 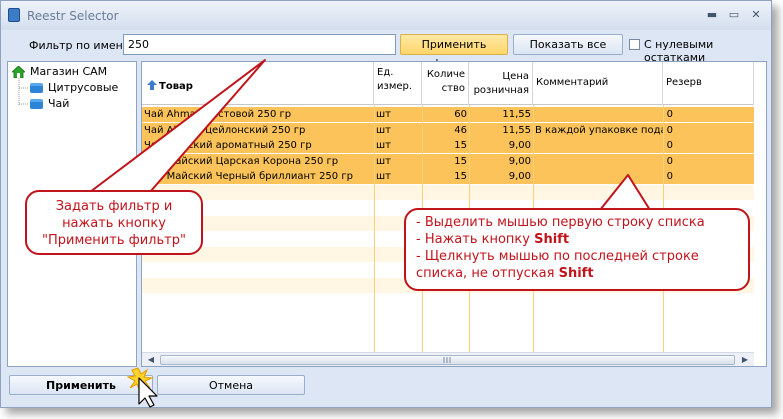 What do you see at coordinates (142, 387) in the screenshot?
I see `mouse-cursor-icon` at bounding box center [142, 387].